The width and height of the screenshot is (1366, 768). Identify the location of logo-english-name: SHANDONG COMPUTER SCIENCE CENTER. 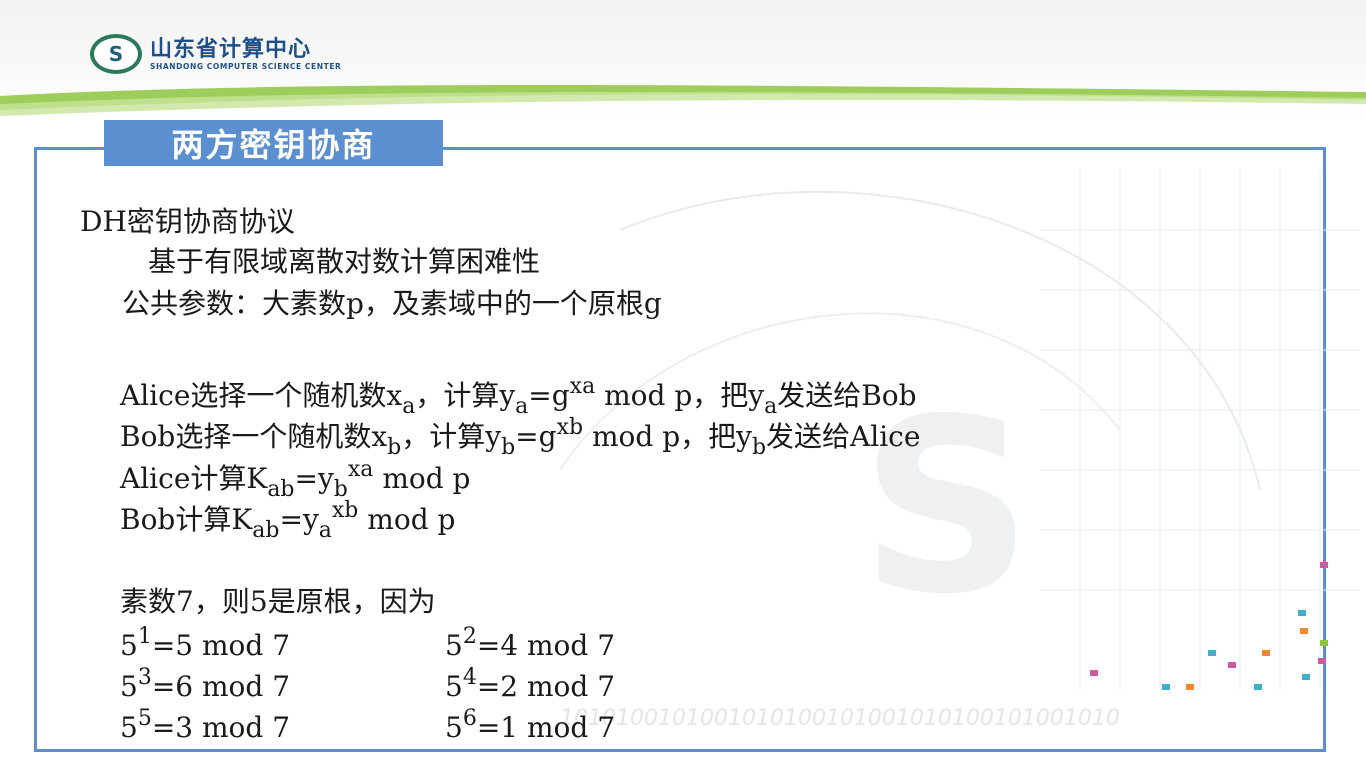
(246, 66).